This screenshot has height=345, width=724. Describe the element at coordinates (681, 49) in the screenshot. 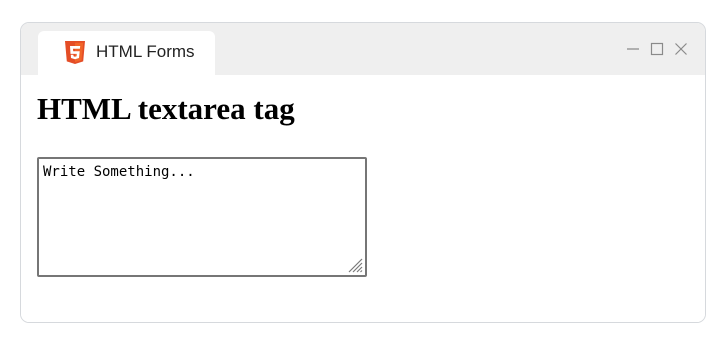

I see `close-icon` at that location.